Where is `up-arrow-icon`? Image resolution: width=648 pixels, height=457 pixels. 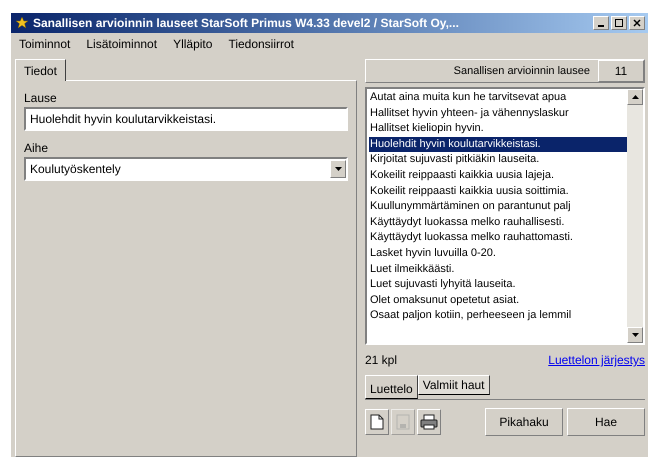 up-arrow-icon is located at coordinates (635, 97).